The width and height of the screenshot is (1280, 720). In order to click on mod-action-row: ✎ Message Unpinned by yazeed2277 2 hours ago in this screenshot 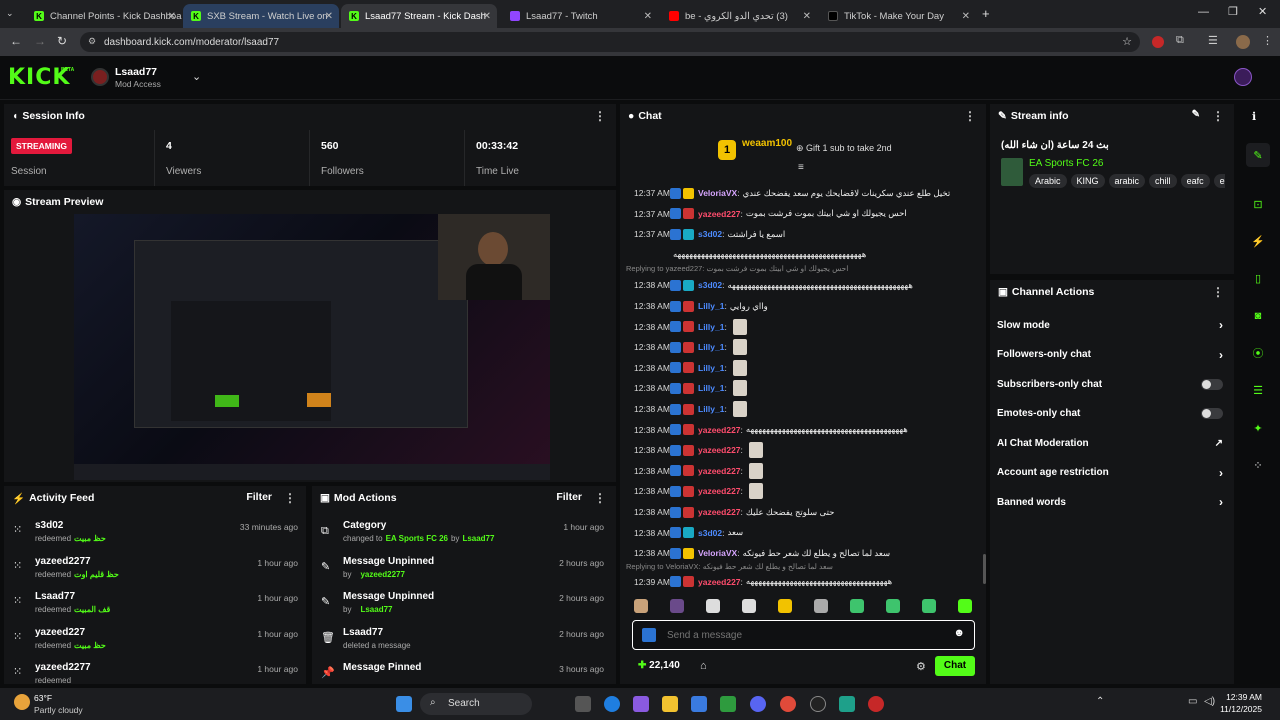, I will do `click(462, 571)`.